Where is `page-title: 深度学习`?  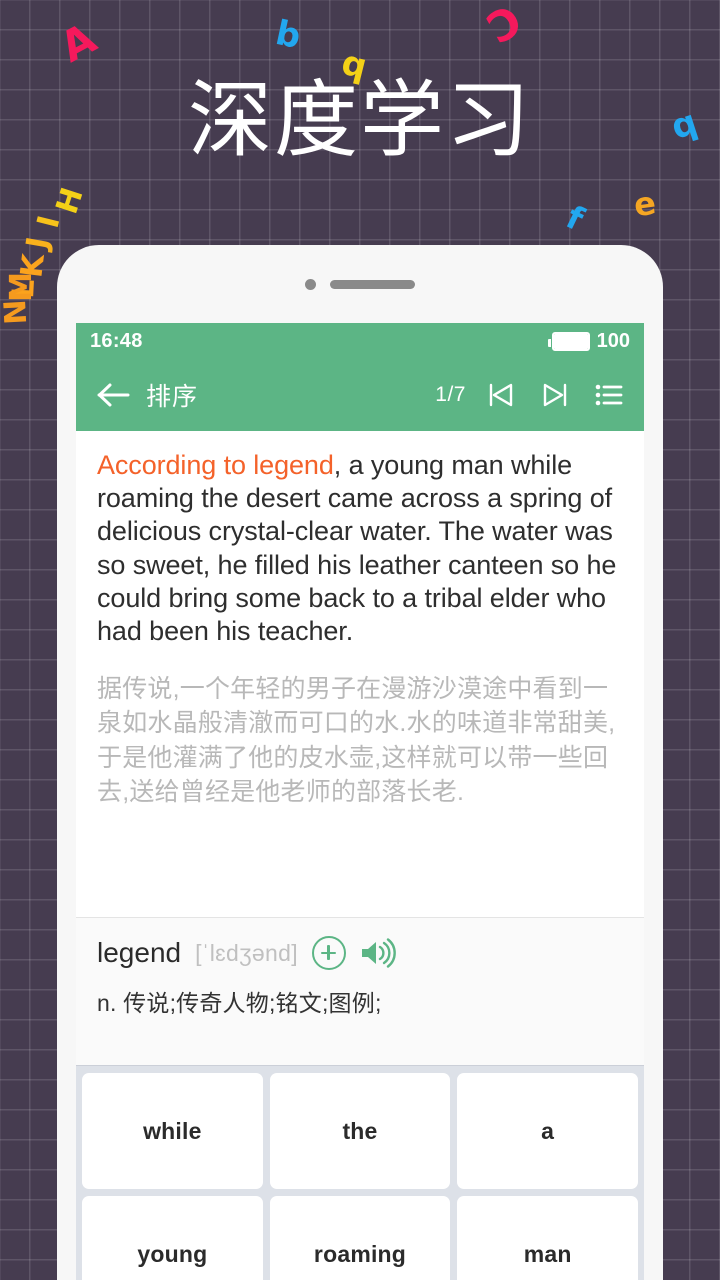 page-title: 深度学习 is located at coordinates (359, 121).